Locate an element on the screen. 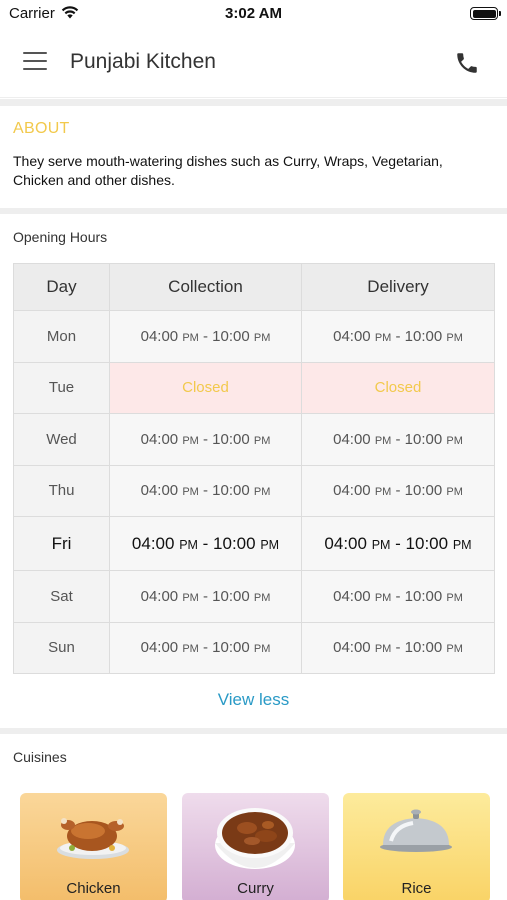  status-bar: Carrier 3:02 AM is located at coordinates (253, 15).